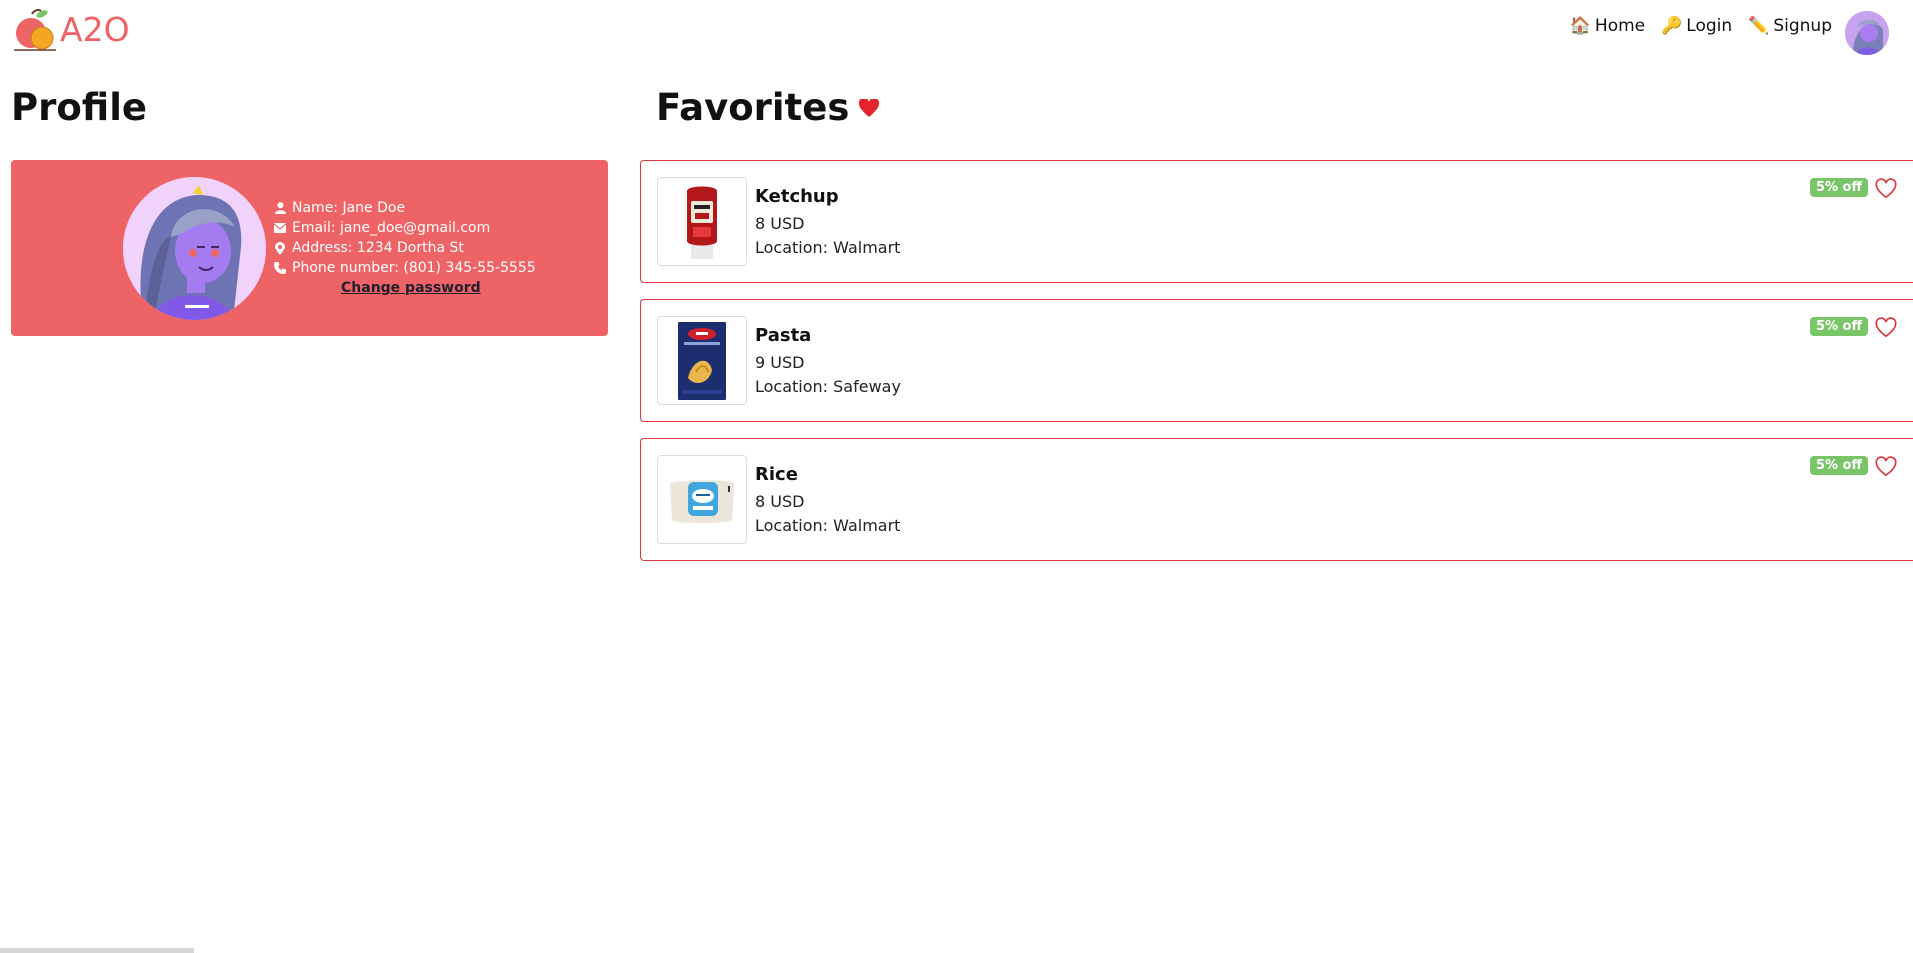  I want to click on user-avatar-icon, so click(1867, 33).